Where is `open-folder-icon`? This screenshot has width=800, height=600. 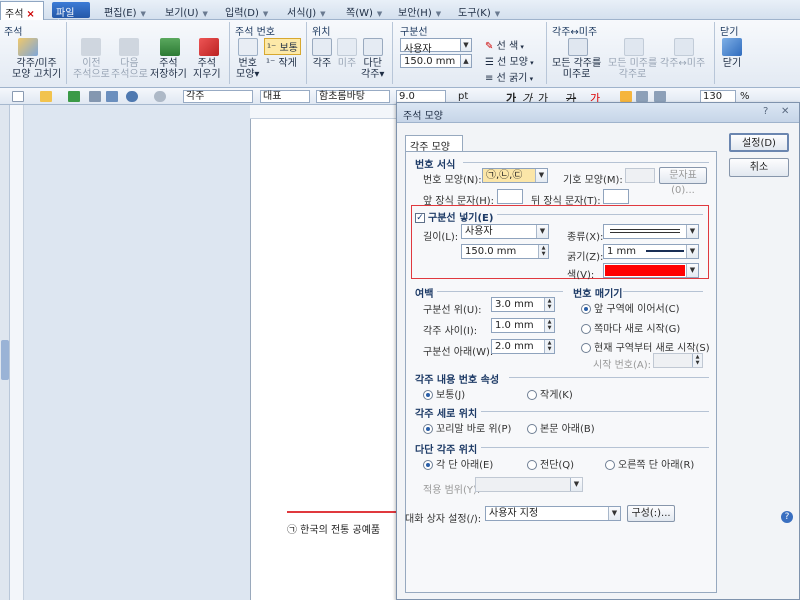
open-folder-icon is located at coordinates (46, 96).